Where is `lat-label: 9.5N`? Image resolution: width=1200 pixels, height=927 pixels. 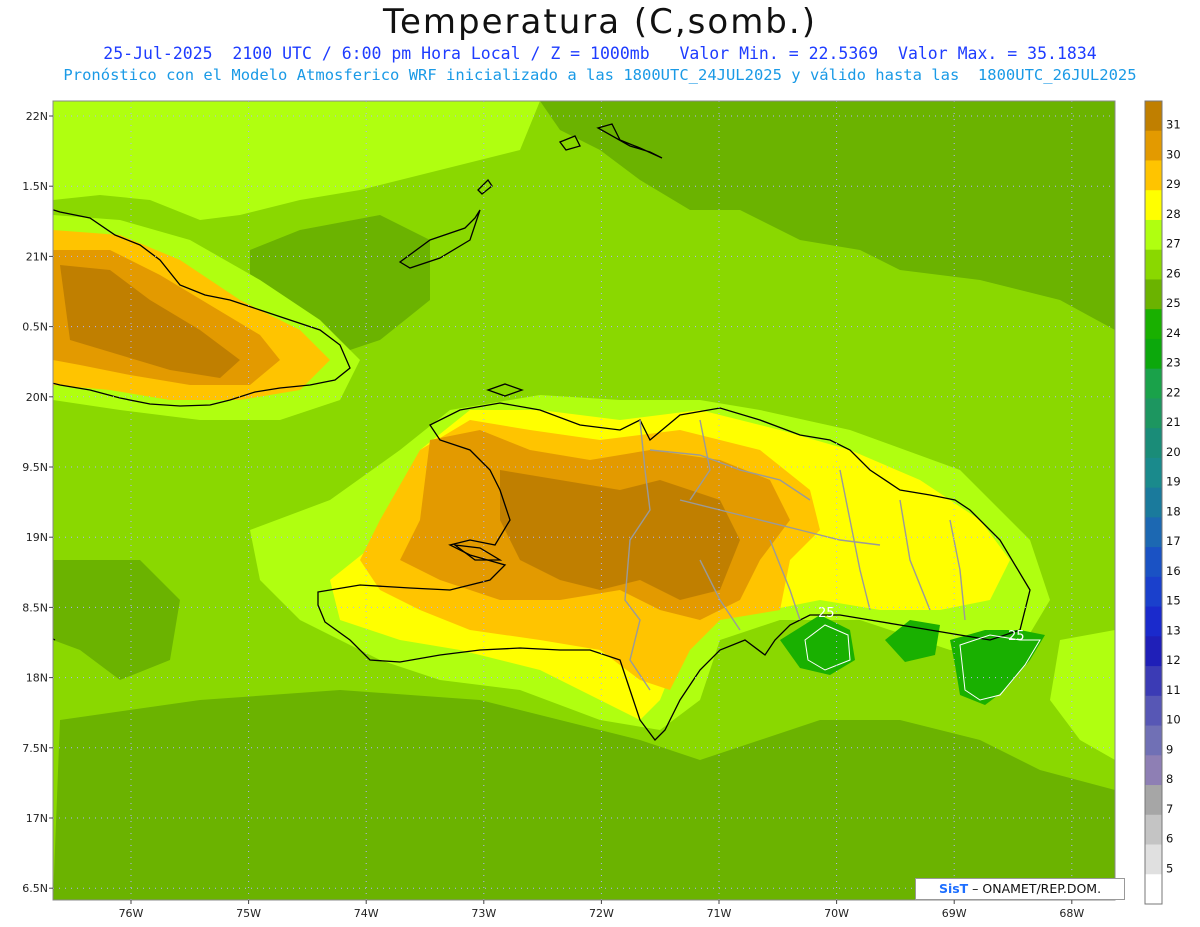 lat-label: 9.5N is located at coordinates (35, 467).